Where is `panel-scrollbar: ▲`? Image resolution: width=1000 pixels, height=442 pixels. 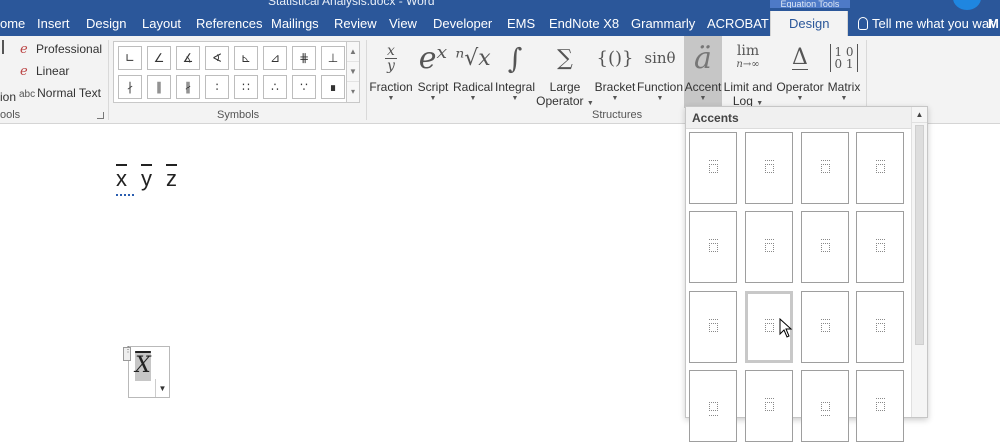
panel-scrollbar: ▲ is located at coordinates (919, 262).